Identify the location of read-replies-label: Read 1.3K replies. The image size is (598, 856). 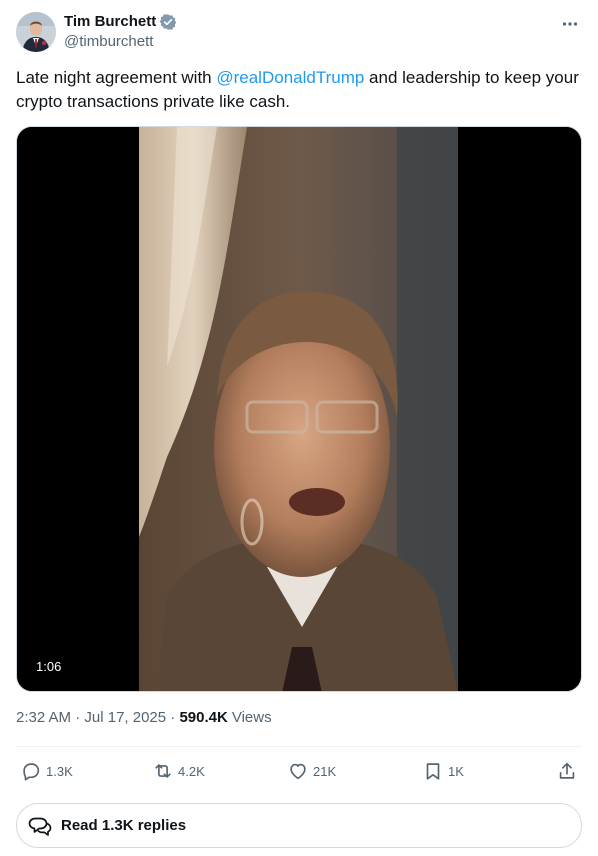
(124, 825).